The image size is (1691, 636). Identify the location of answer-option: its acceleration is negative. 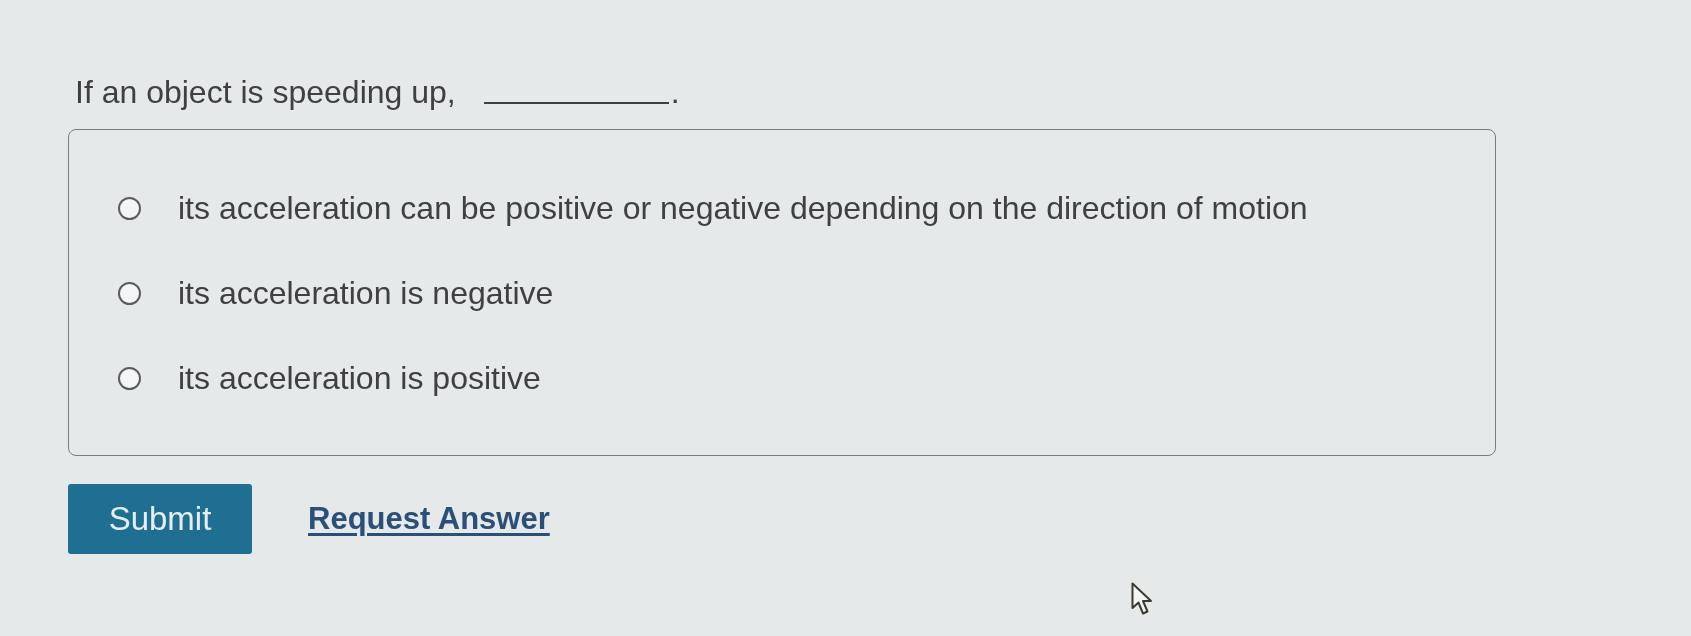
(336, 293).